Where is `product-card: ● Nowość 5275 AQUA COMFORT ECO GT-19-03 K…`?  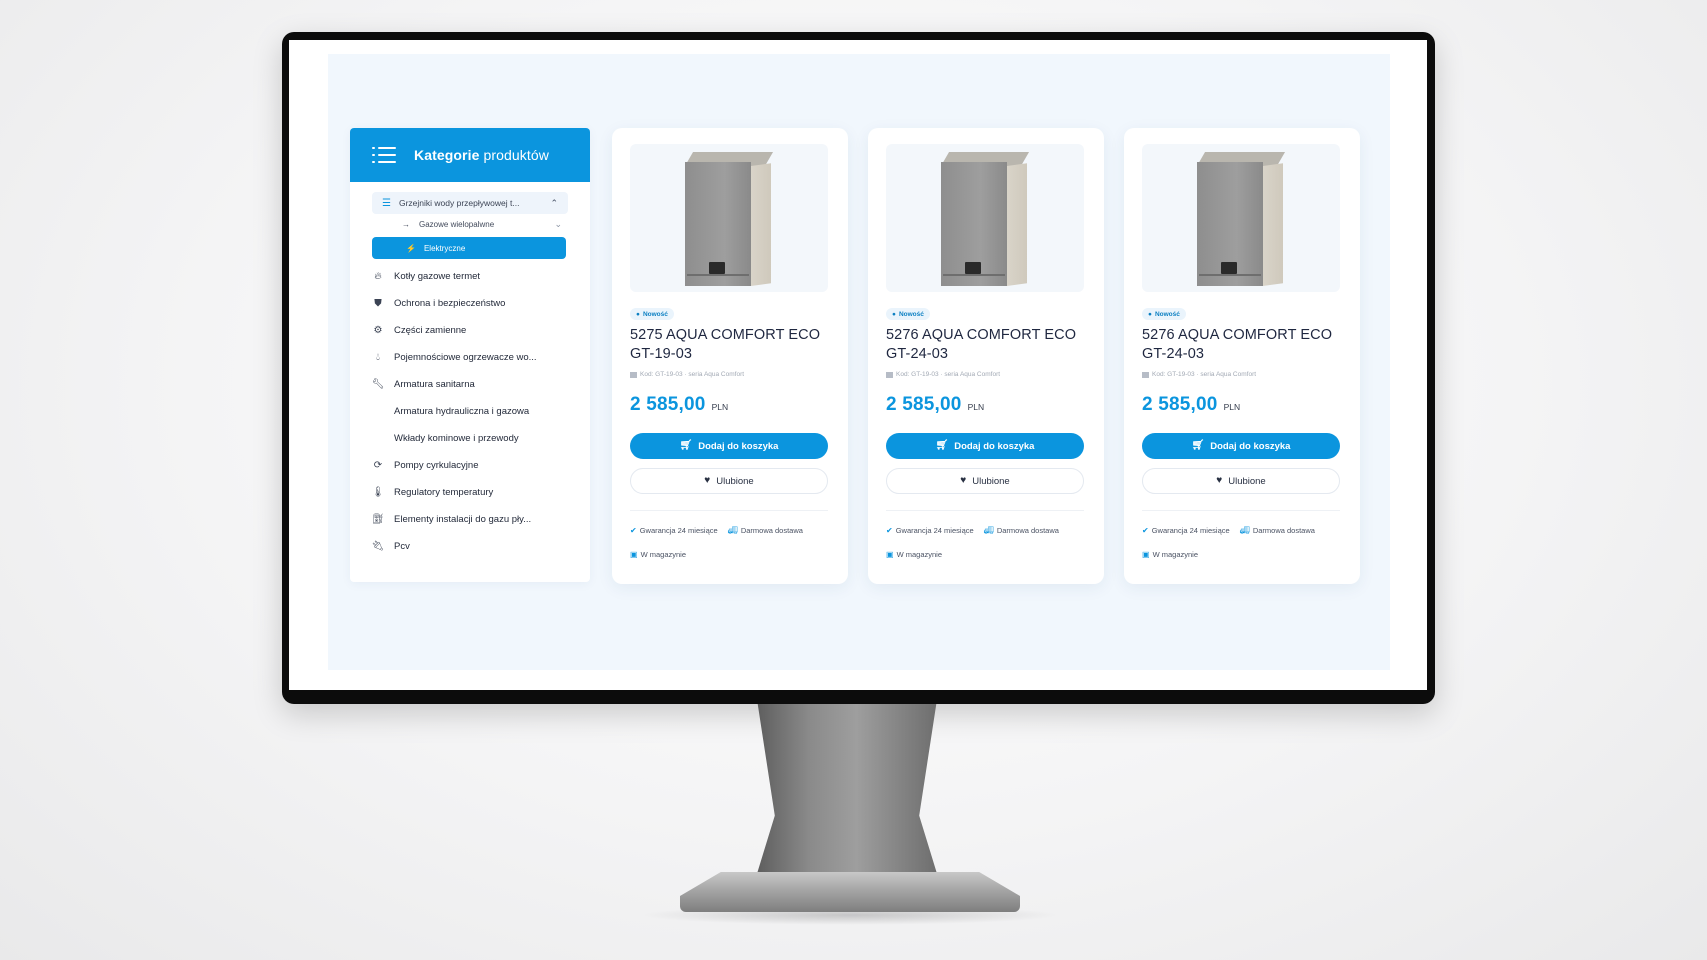 product-card: ● Nowość 5275 AQUA COMFORT ECO GT-19-03 K… is located at coordinates (730, 356).